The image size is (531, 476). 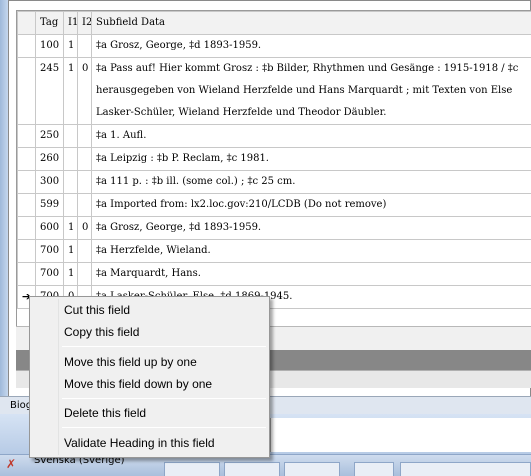 I want to click on subfield-data-cell: ‡a Herzfelde, Wieland., so click(x=311, y=251).